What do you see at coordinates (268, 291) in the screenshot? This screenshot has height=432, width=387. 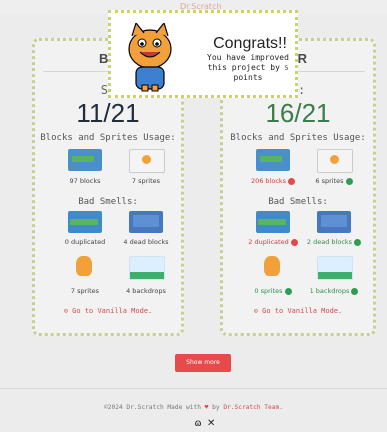 I see `after-sprites2-caption-text: 0 sprites` at bounding box center [268, 291].